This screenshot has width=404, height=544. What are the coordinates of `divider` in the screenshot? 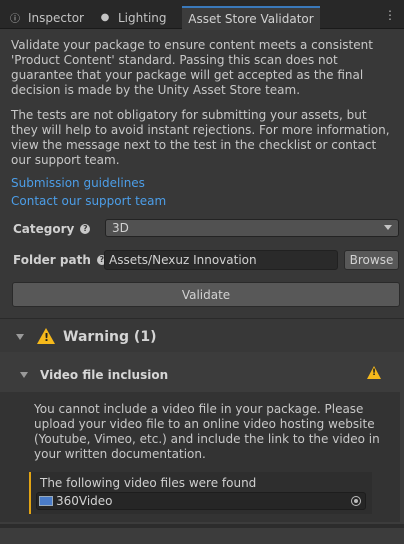 It's located at (202, 318).